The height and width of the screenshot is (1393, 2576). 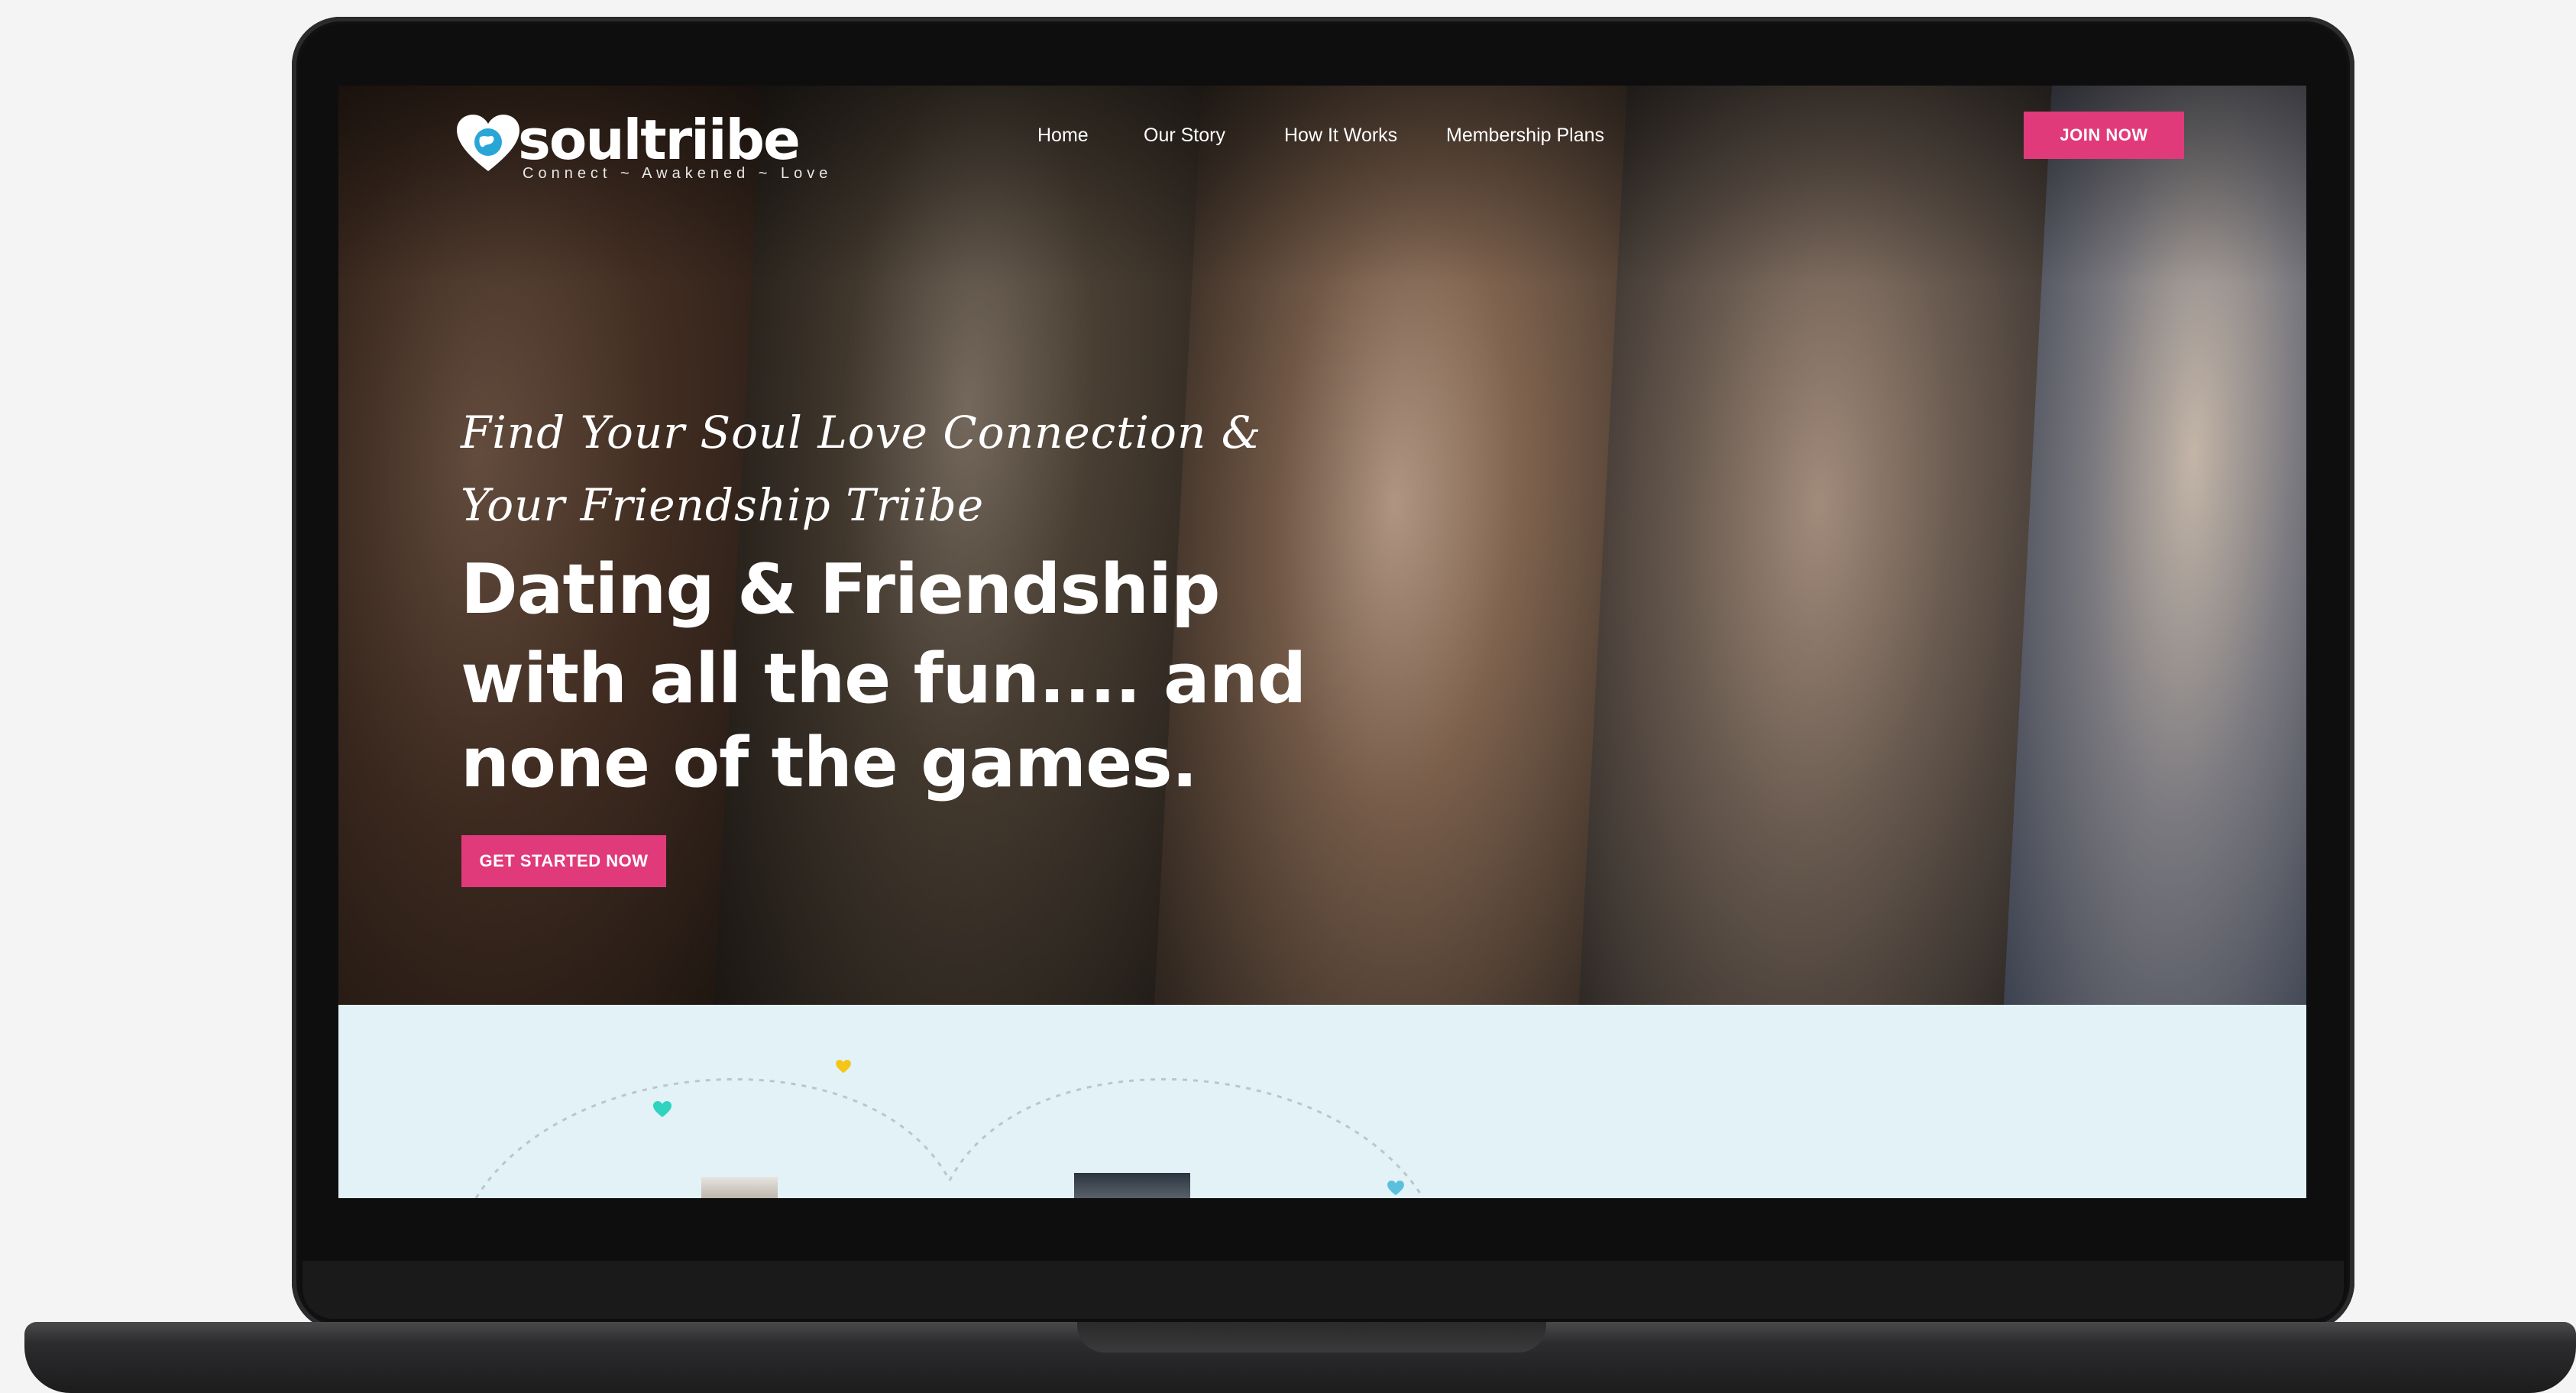 I want to click on hero-script-line-1: Find Your Soul Love Connection &, so click(x=861, y=432).